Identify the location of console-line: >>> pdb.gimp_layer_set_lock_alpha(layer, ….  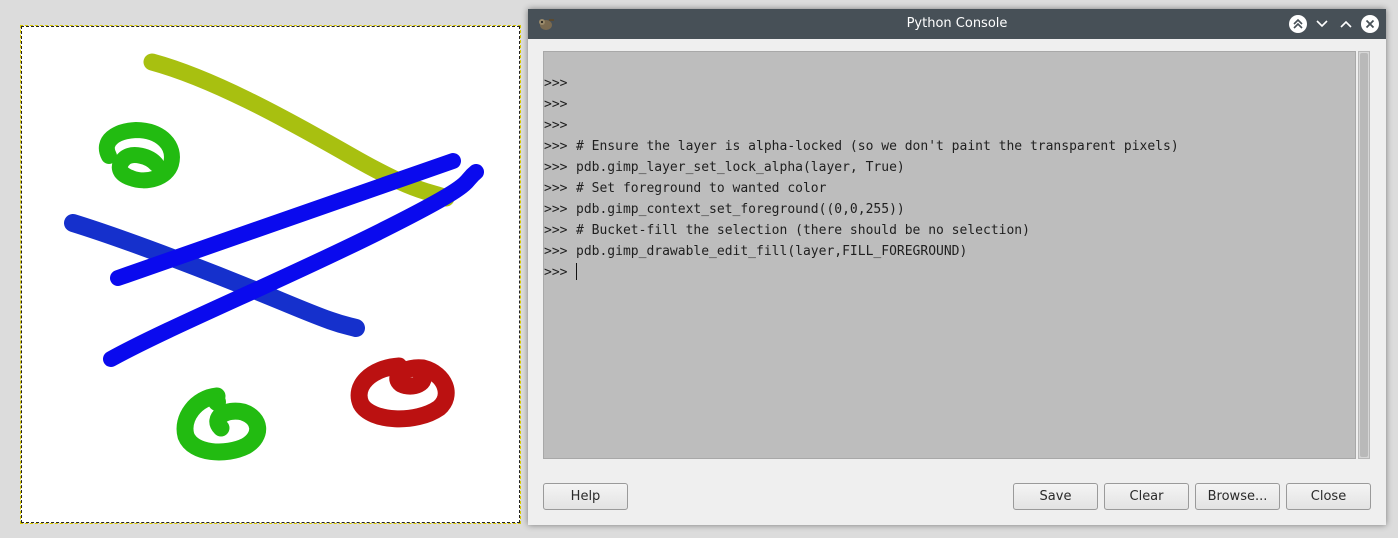
(861, 167).